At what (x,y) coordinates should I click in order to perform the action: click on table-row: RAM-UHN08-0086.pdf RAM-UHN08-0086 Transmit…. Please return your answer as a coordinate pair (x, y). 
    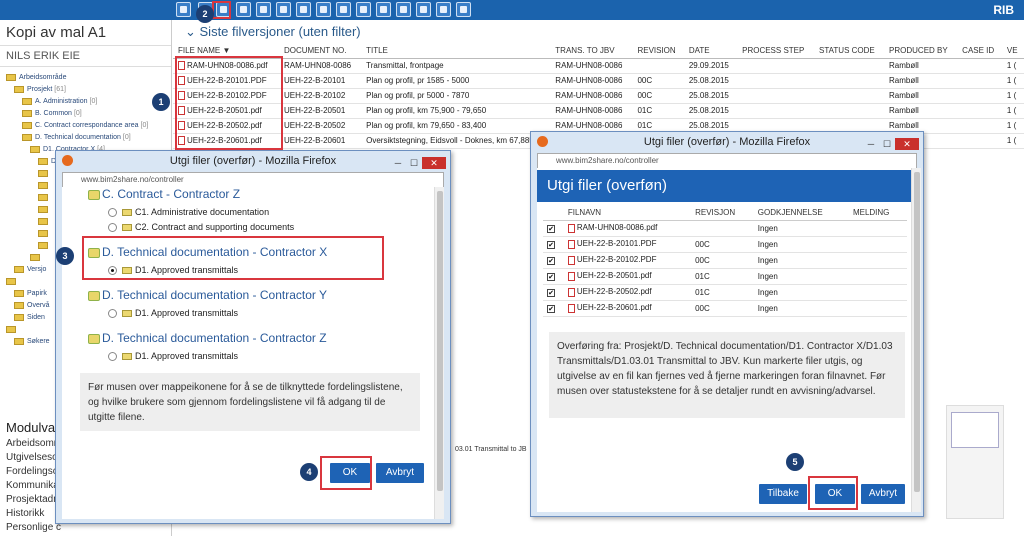
    Looking at the image, I should click on (598, 66).